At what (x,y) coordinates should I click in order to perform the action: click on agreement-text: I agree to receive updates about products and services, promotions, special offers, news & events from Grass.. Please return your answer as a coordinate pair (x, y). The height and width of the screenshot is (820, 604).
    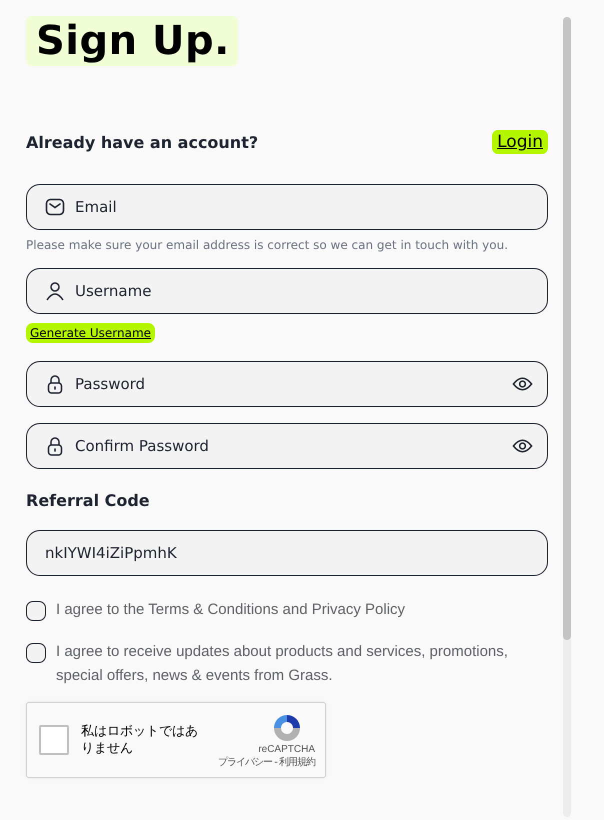
    Looking at the image, I should click on (282, 664).